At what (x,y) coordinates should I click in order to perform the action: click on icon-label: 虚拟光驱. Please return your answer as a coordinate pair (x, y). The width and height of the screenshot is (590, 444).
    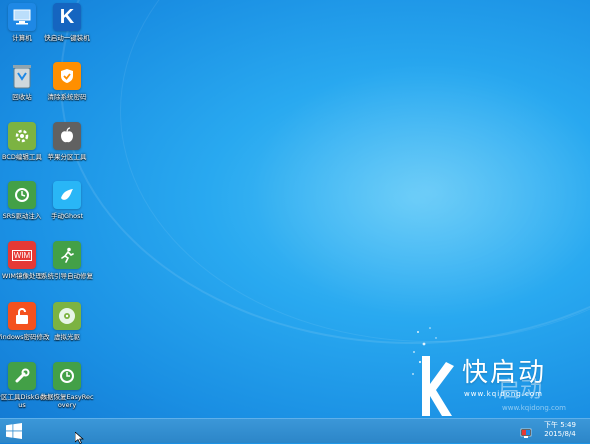
    Looking at the image, I should click on (67, 337).